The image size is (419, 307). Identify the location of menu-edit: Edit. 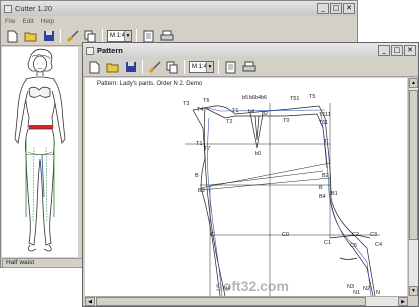
(27, 21).